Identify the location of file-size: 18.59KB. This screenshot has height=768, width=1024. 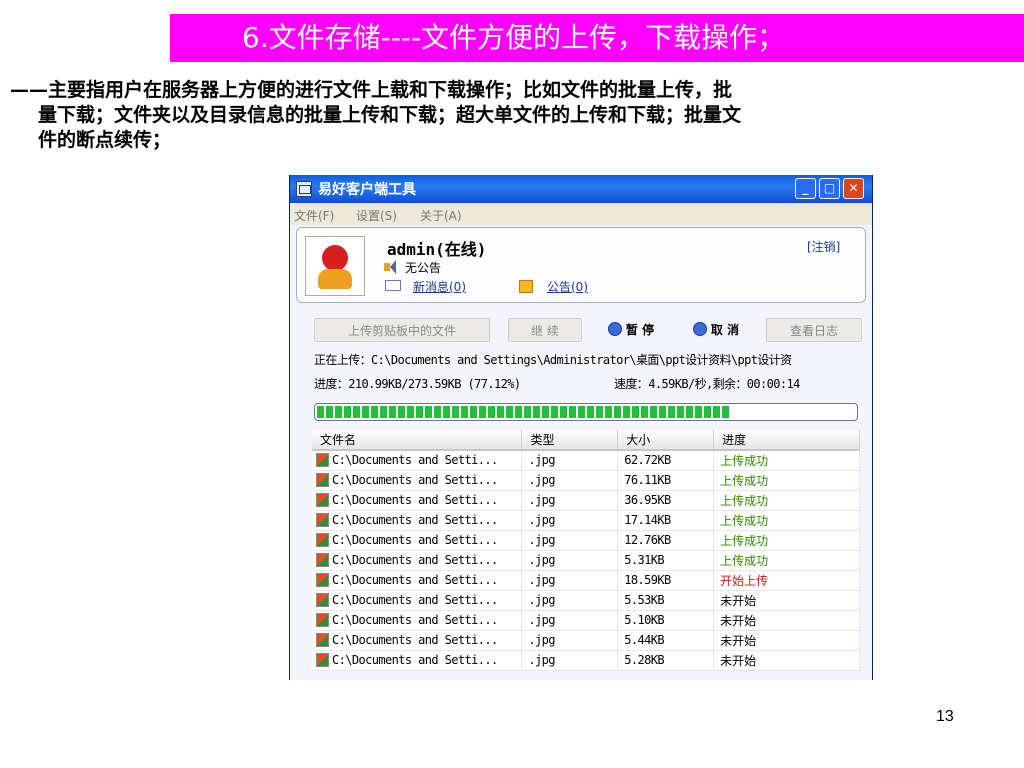
(666, 580).